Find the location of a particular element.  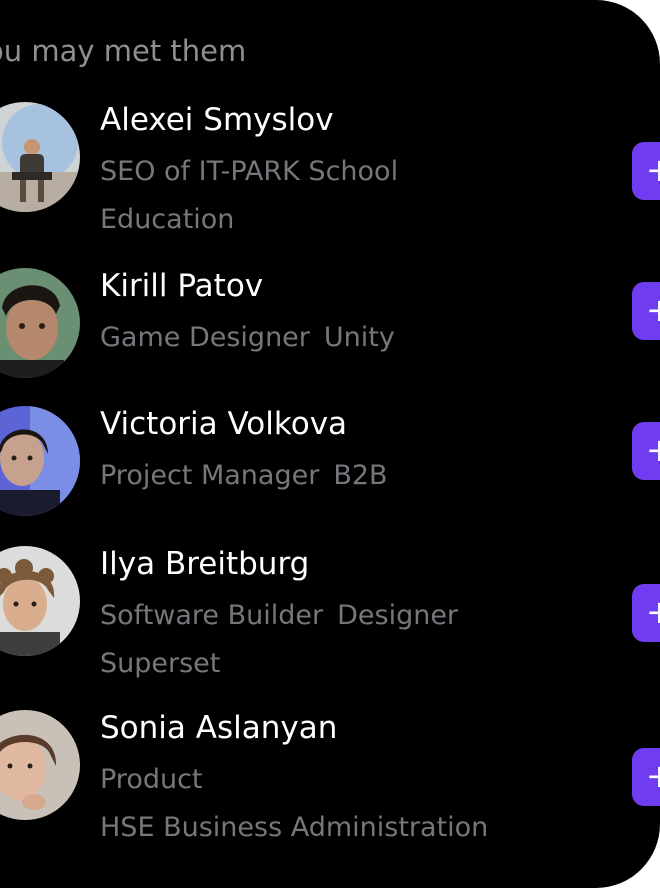

person-skill-tag: Designer is located at coordinates (398, 615).